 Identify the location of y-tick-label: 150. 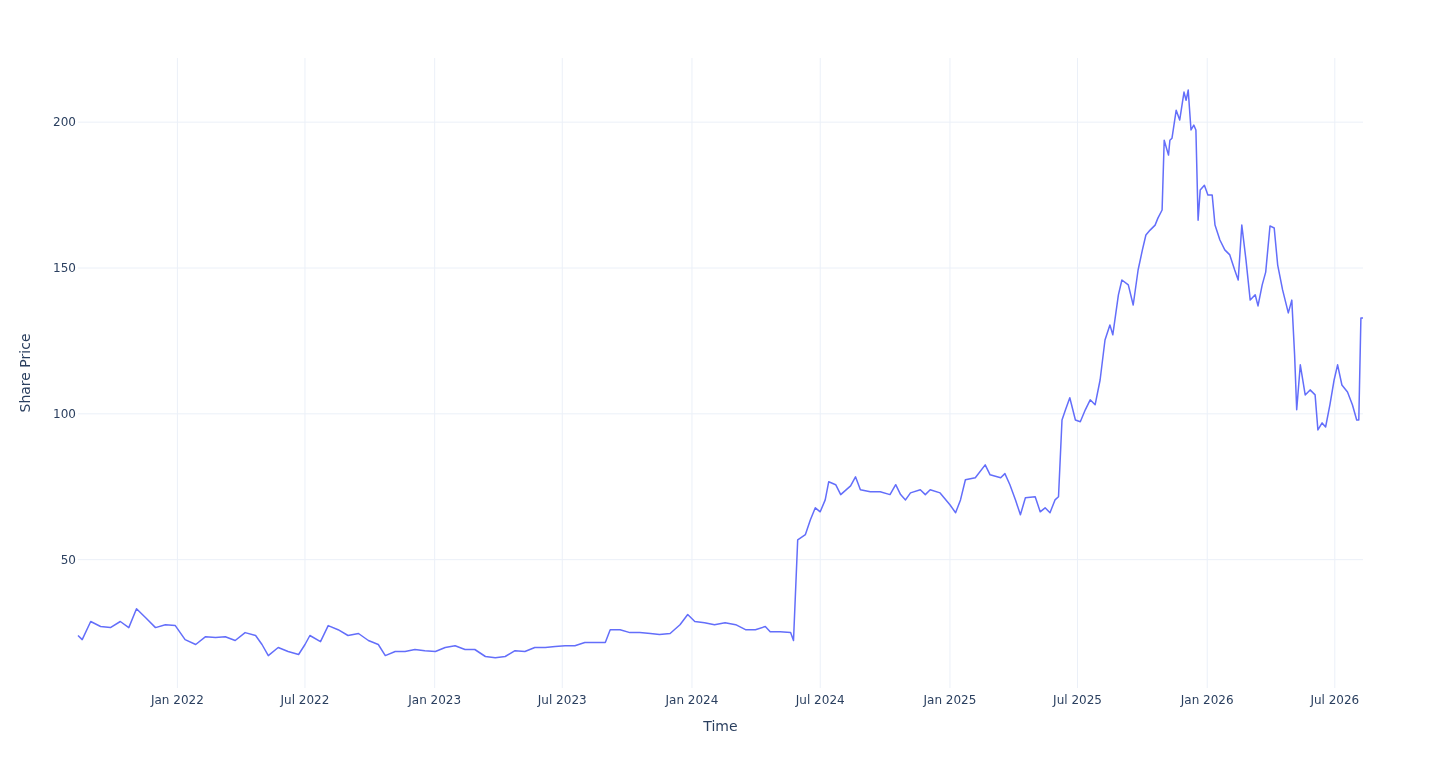
(64, 268).